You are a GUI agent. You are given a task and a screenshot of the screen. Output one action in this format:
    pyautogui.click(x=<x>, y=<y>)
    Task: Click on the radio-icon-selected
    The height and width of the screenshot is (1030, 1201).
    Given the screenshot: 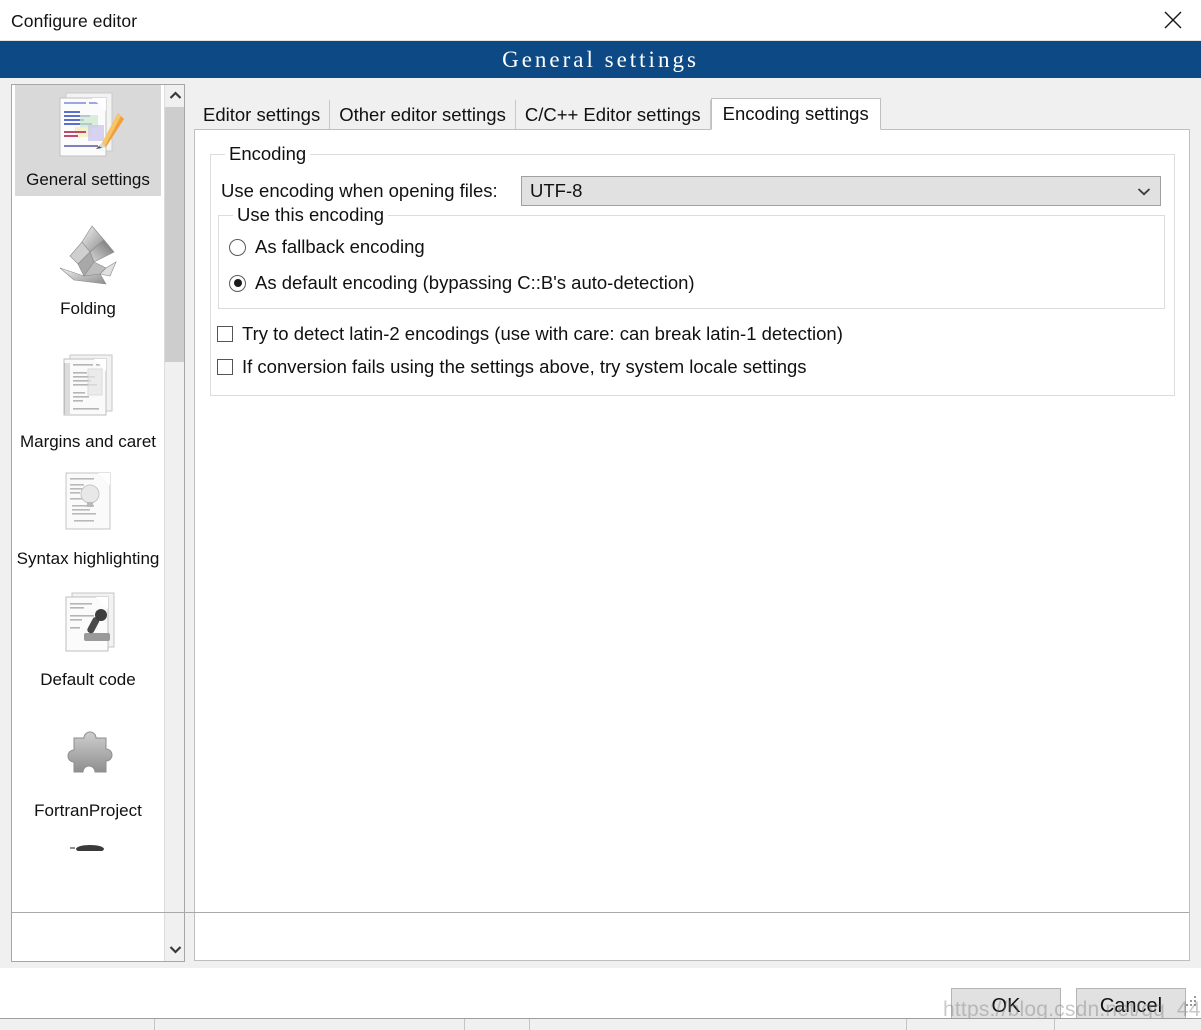 What is the action you would take?
    pyautogui.click(x=237, y=283)
    